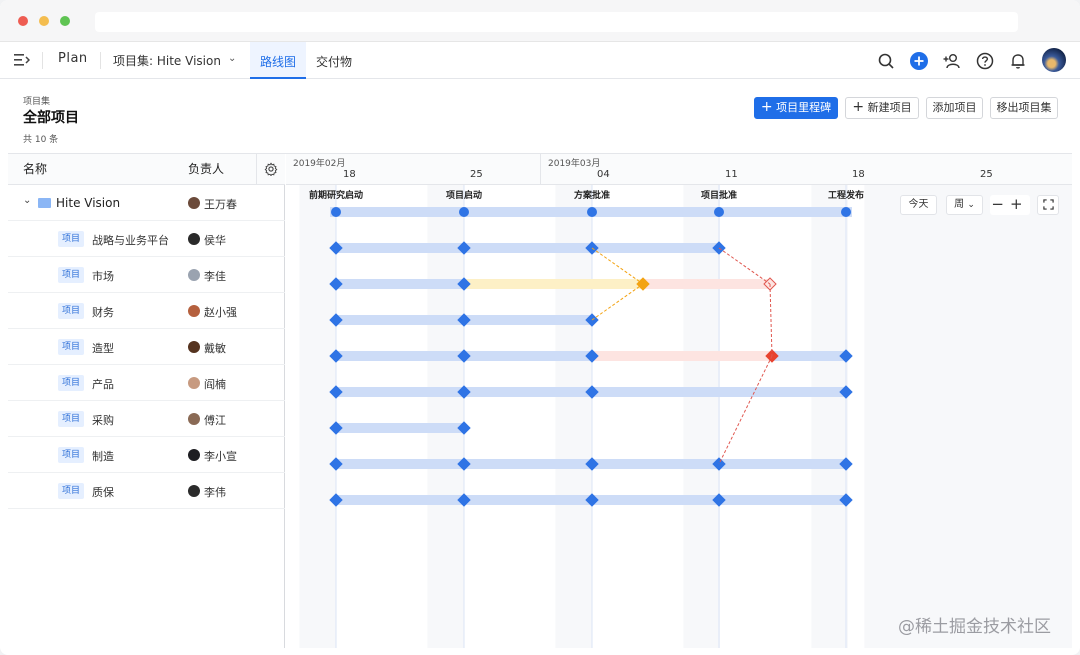 Image resolution: width=1080 pixels, height=655 pixels. Describe the element at coordinates (44, 21) in the screenshot. I see `minimize-window-button` at that location.